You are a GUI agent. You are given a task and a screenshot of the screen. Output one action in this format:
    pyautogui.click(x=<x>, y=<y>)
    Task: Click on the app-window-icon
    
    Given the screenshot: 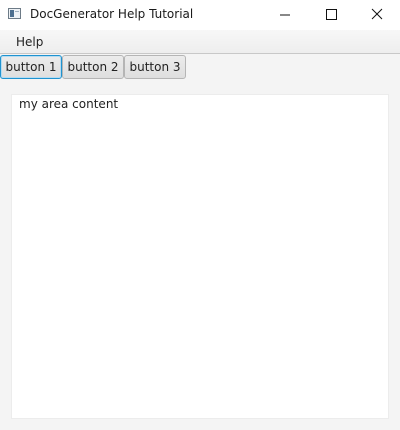 What is the action you would take?
    pyautogui.click(x=14, y=13)
    